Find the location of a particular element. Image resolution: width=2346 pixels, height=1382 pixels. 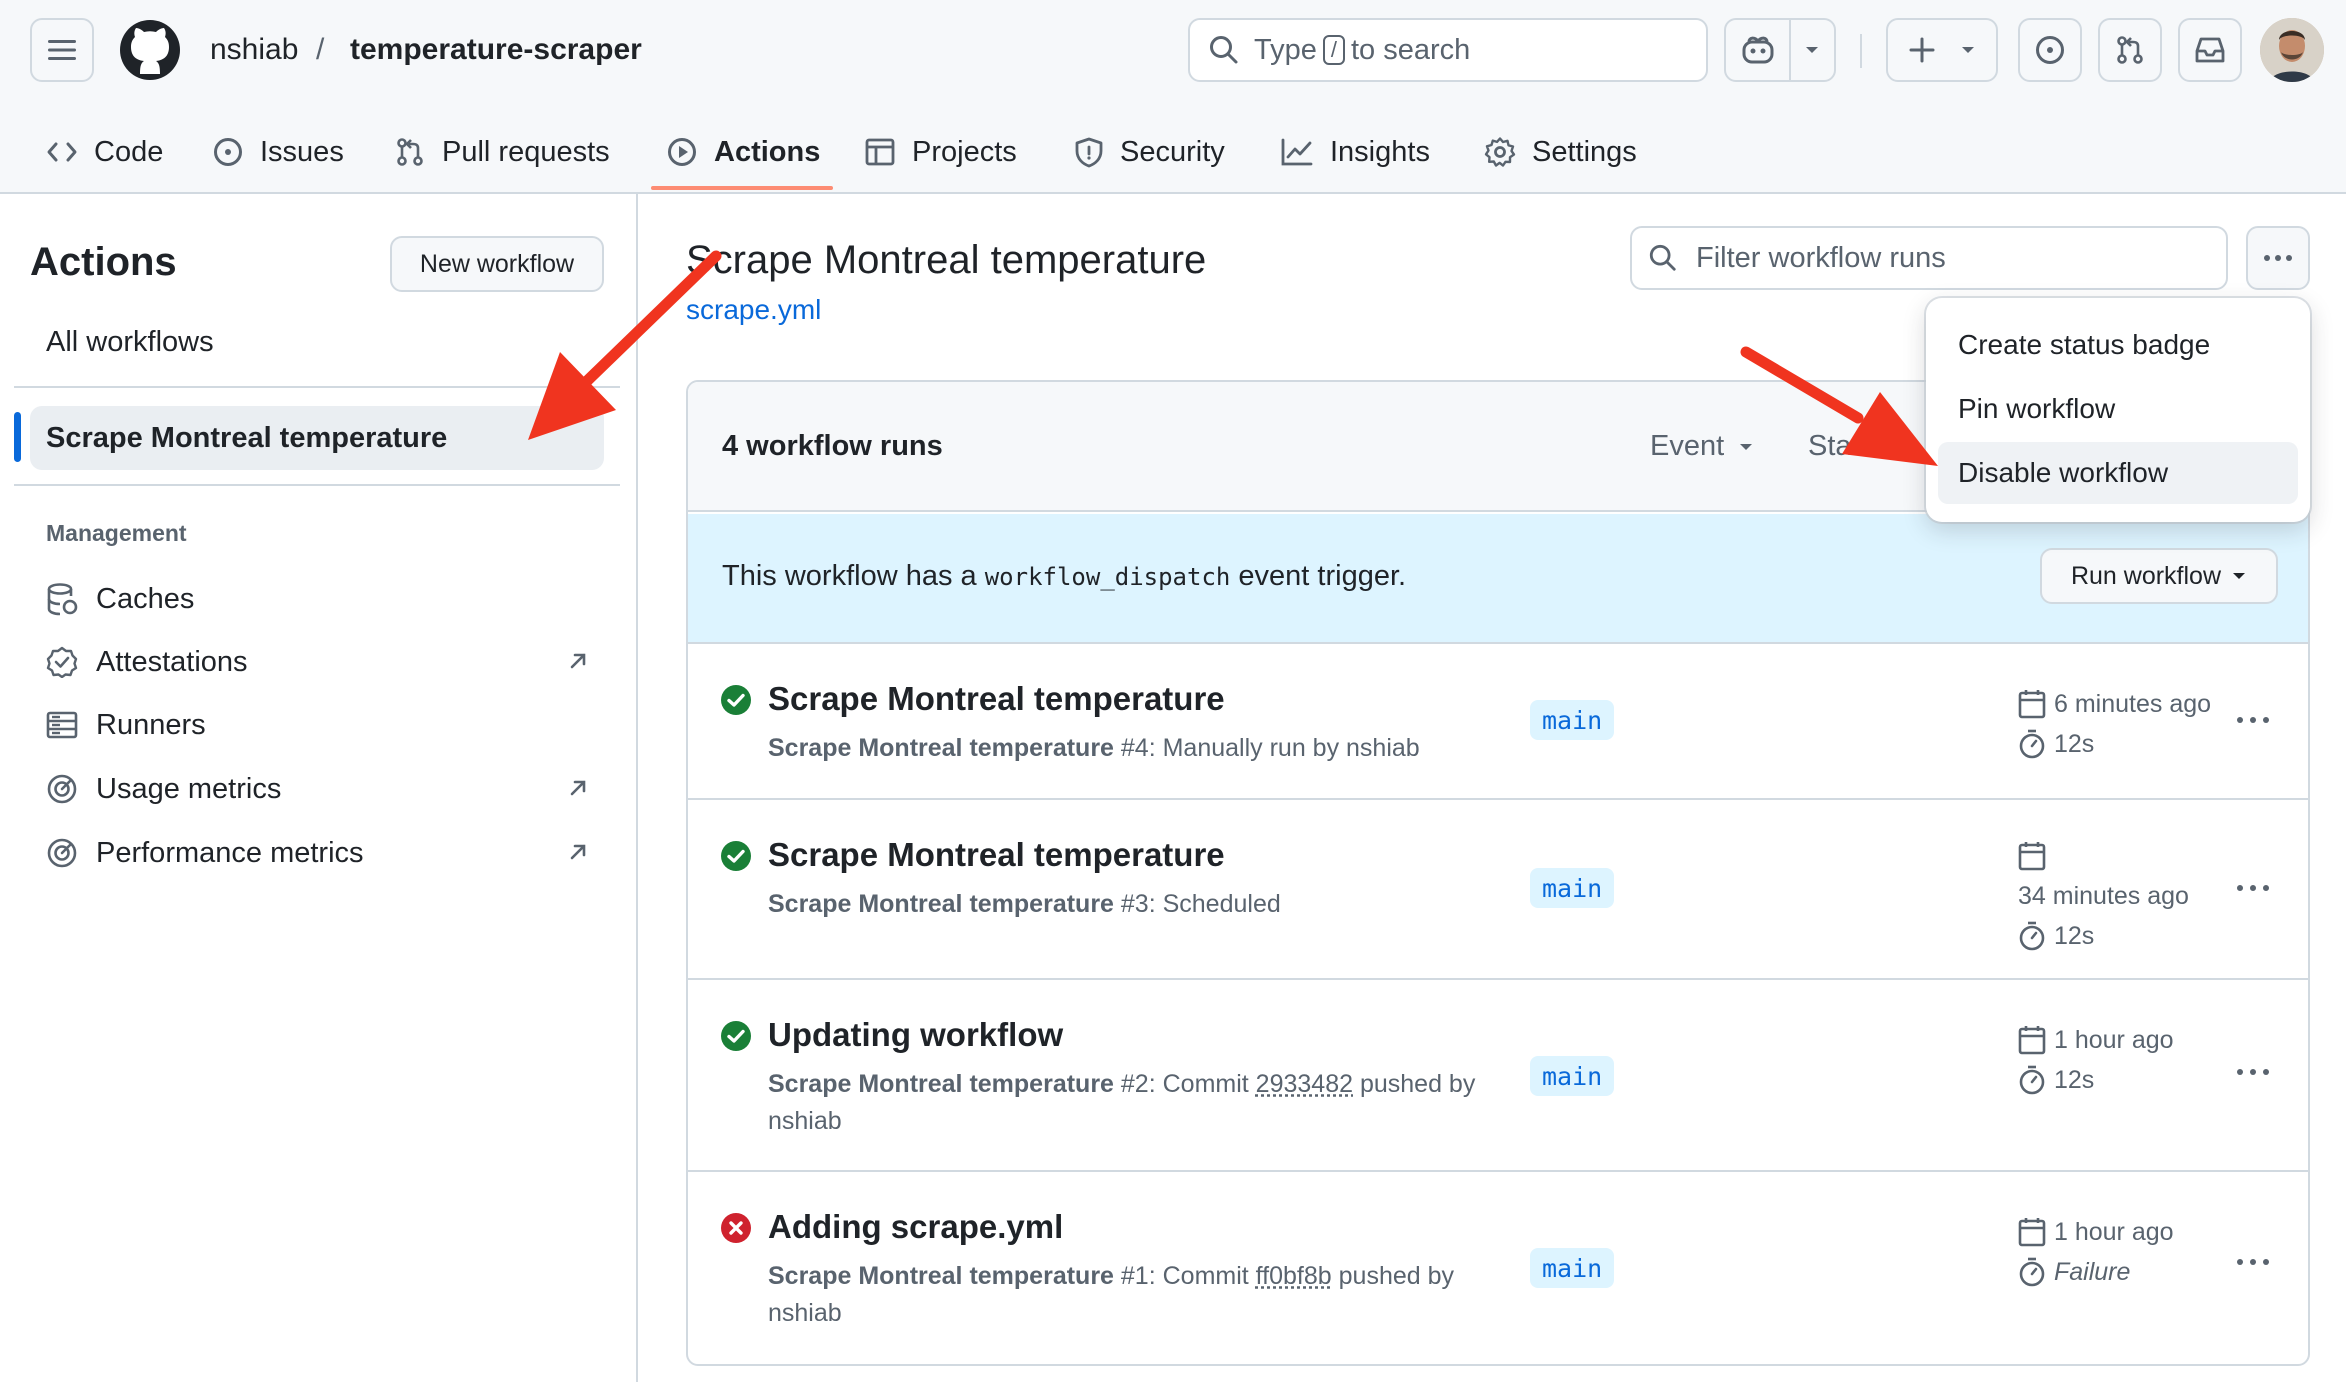

inbox-button is located at coordinates (2210, 50).